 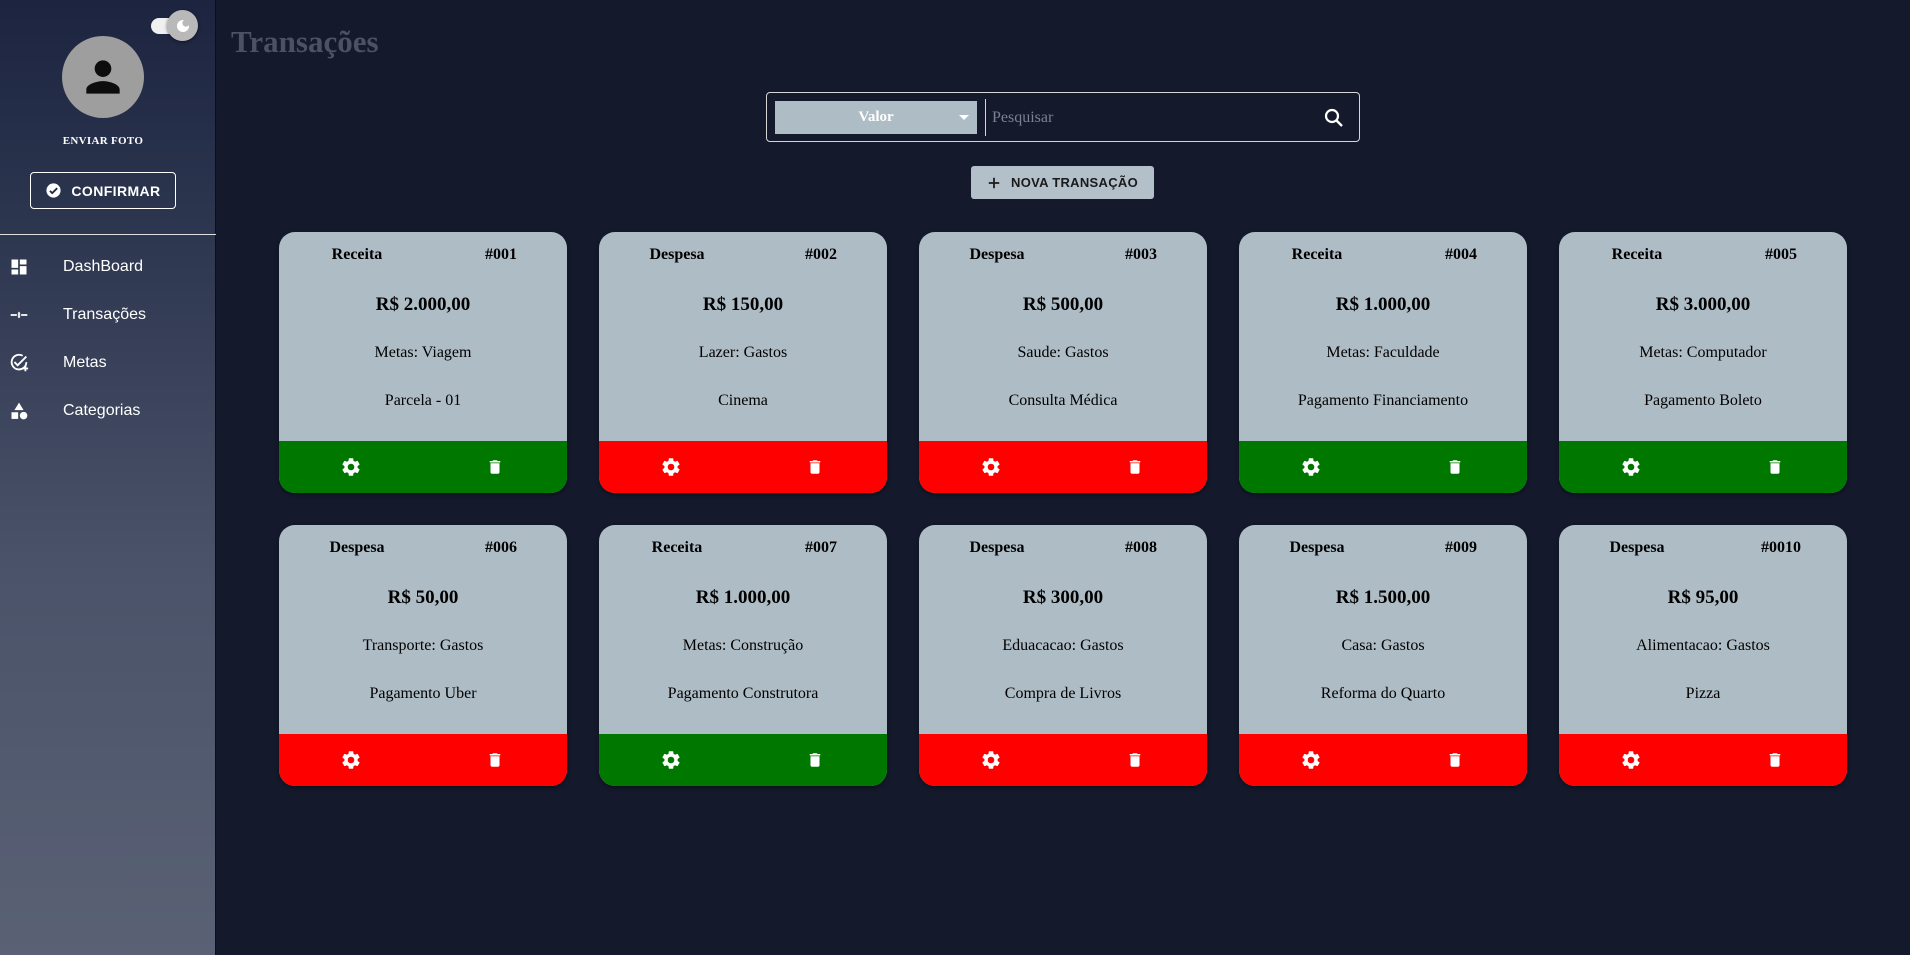 I want to click on sidebar-nav: DashBoard Transações Metas Categorias, so click(x=108, y=339).